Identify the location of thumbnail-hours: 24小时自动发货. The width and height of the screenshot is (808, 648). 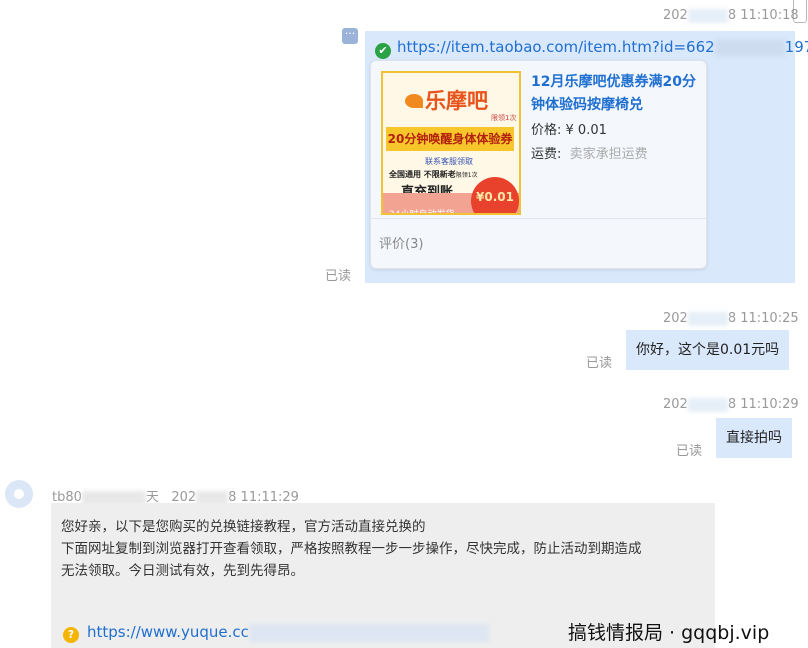
(422, 212).